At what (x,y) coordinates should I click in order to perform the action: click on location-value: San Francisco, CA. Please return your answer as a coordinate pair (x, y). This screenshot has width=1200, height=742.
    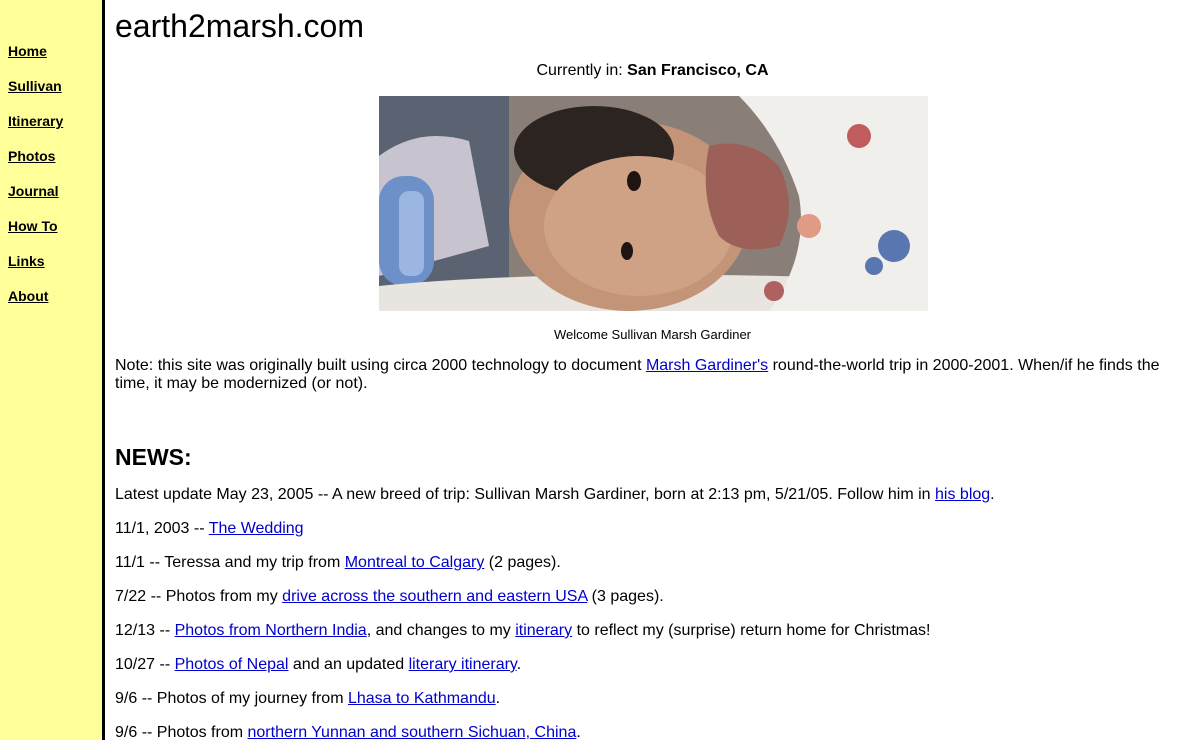
    Looking at the image, I should click on (698, 70).